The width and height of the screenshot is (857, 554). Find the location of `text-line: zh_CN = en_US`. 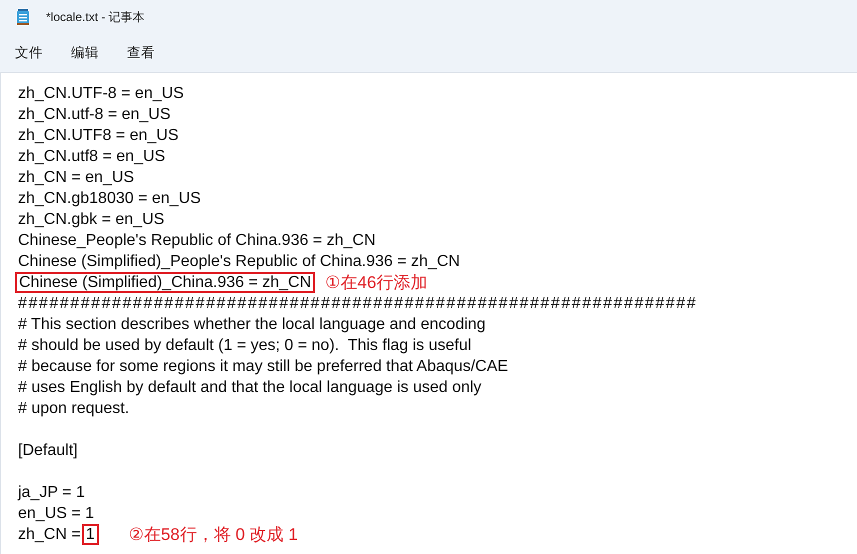

text-line: zh_CN = en_US is located at coordinates (76, 178).